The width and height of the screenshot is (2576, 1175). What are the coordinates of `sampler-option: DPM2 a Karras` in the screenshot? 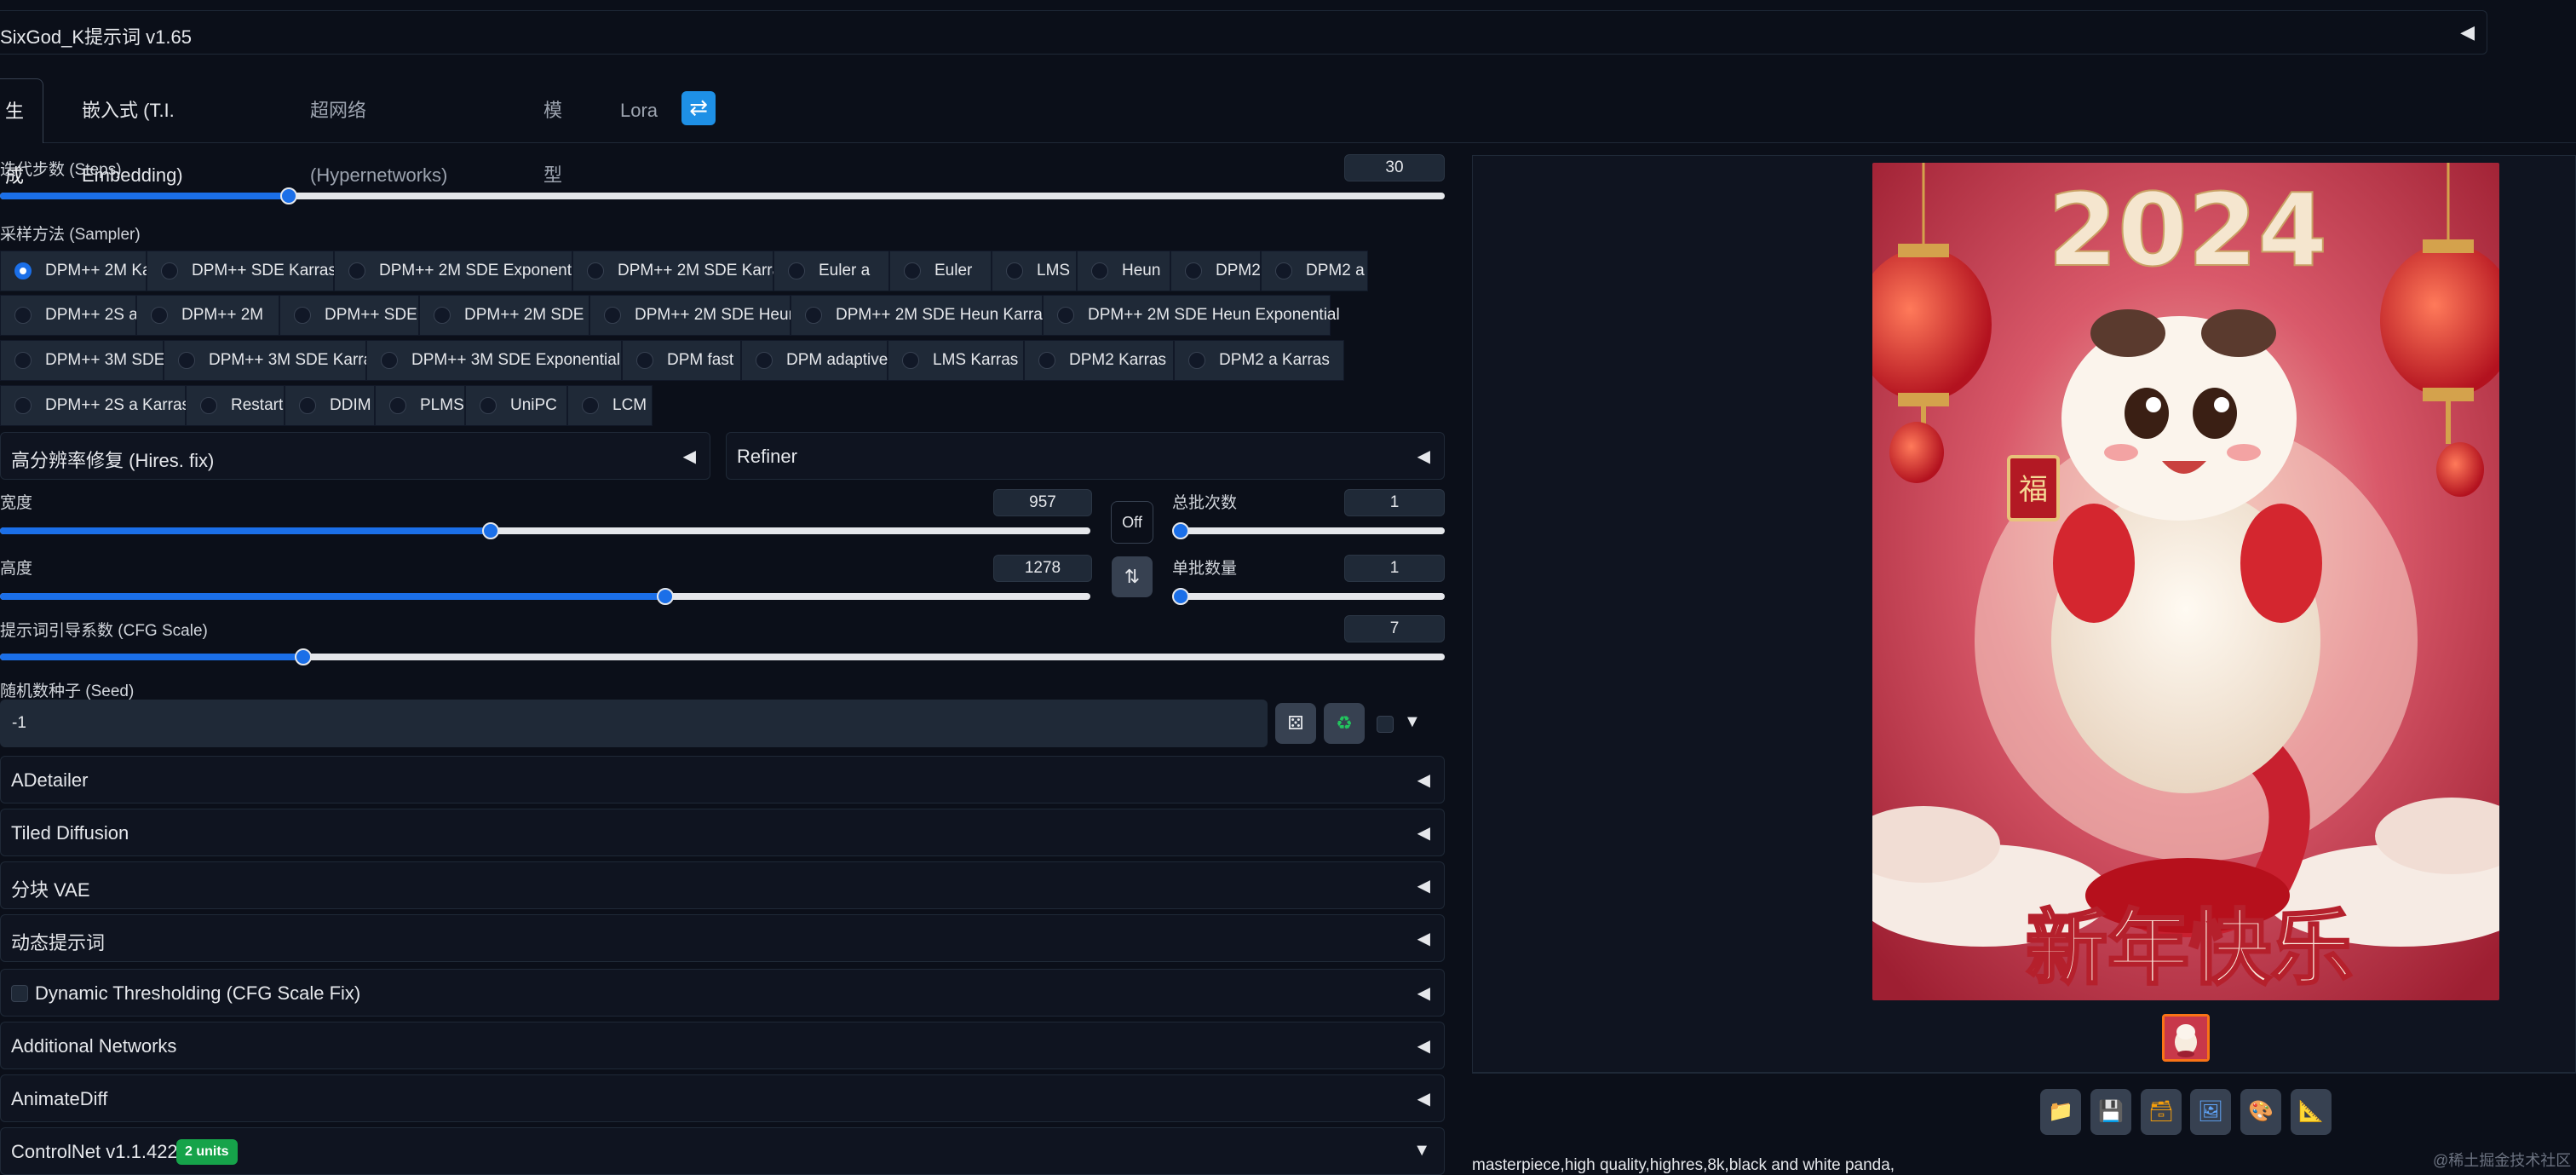 It's located at (1259, 361).